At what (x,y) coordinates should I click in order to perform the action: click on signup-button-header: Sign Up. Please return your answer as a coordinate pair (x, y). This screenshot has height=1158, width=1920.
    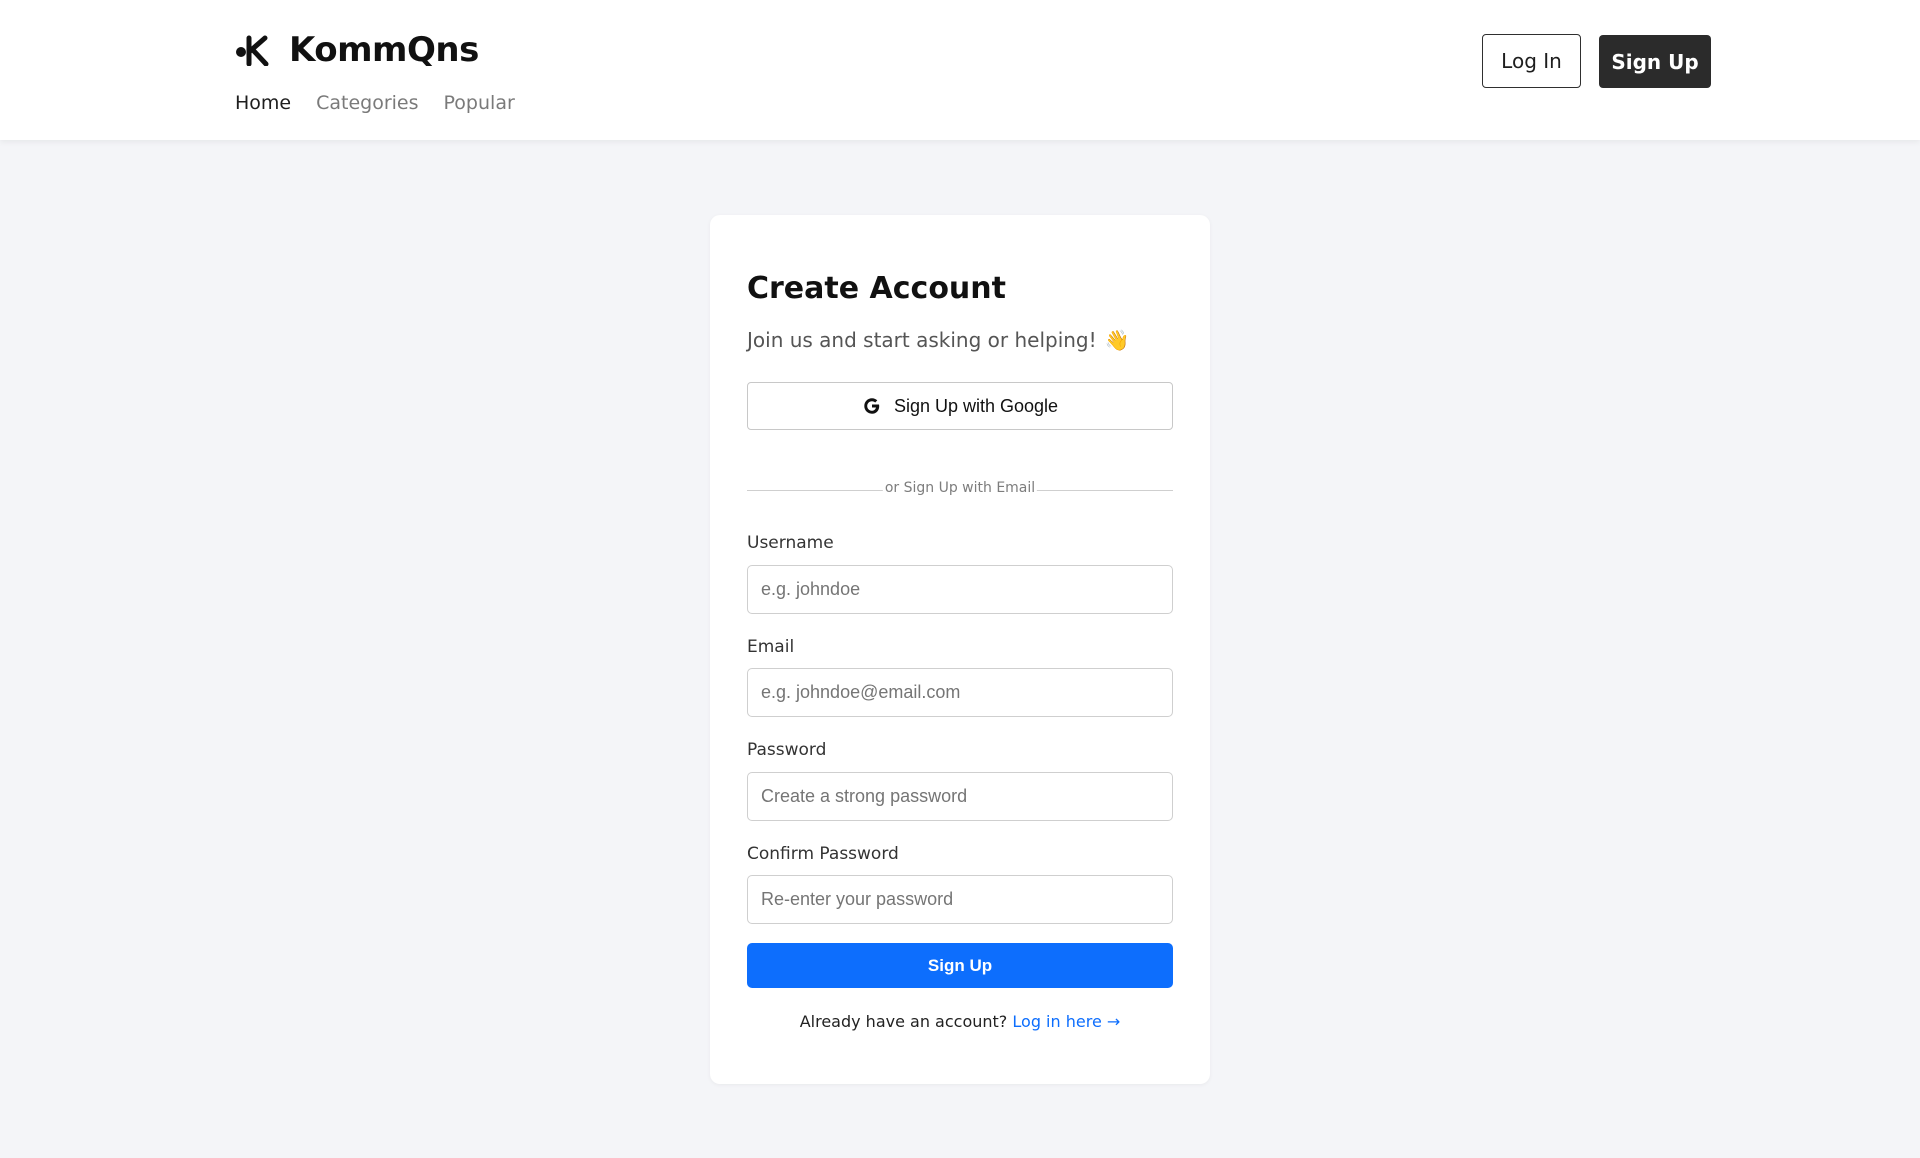
    Looking at the image, I should click on (1655, 61).